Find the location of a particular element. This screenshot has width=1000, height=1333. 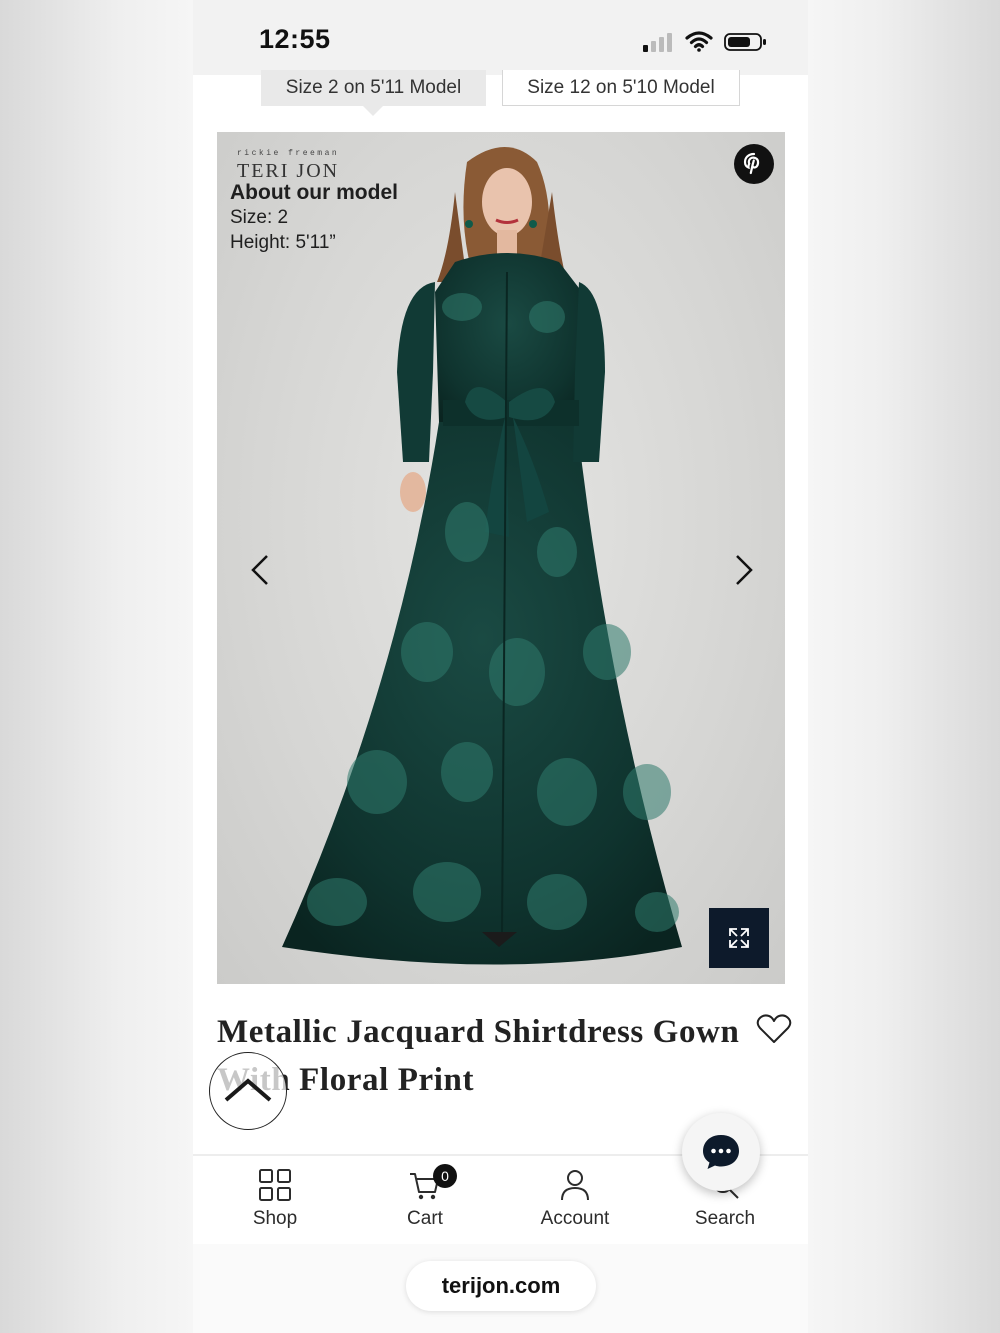

expand-icon is located at coordinates (739, 938).